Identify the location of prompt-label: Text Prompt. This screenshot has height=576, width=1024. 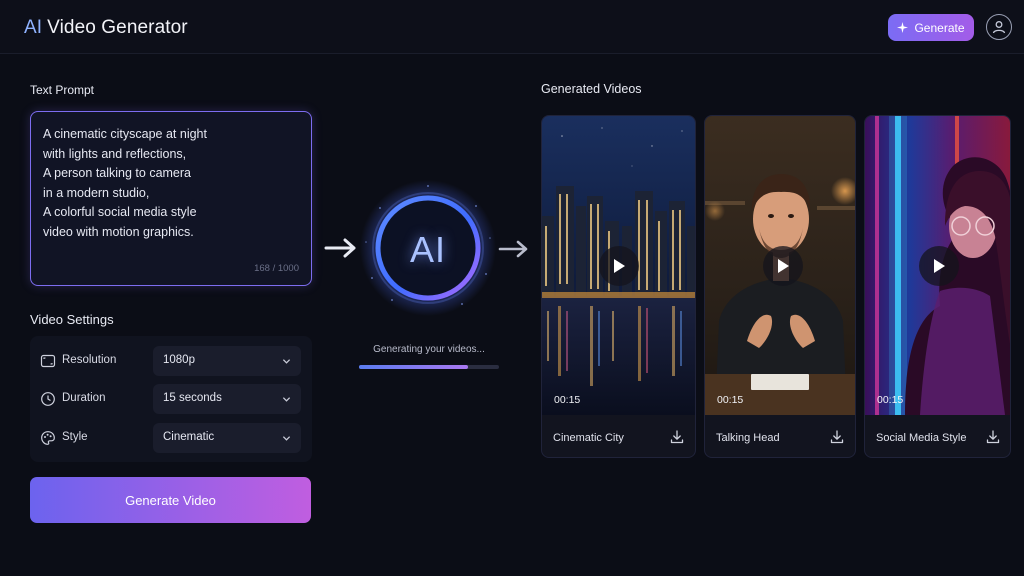
(62, 90).